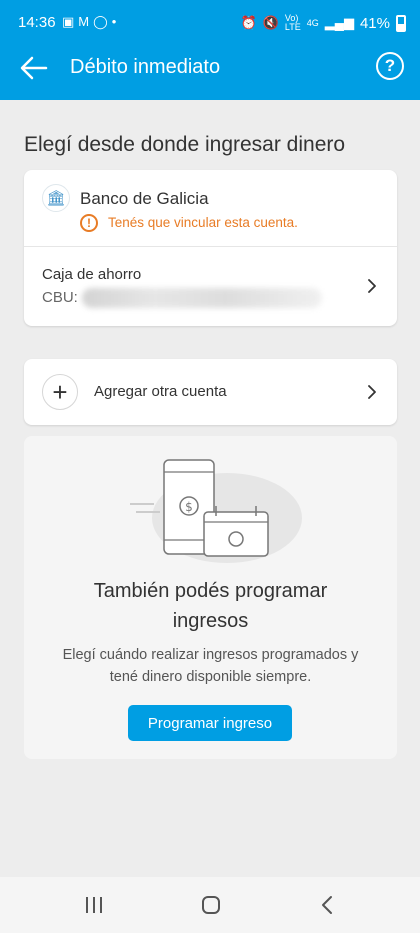 The width and height of the screenshot is (420, 933). What do you see at coordinates (60, 297) in the screenshot?
I see `cbu-label: CBU:` at bounding box center [60, 297].